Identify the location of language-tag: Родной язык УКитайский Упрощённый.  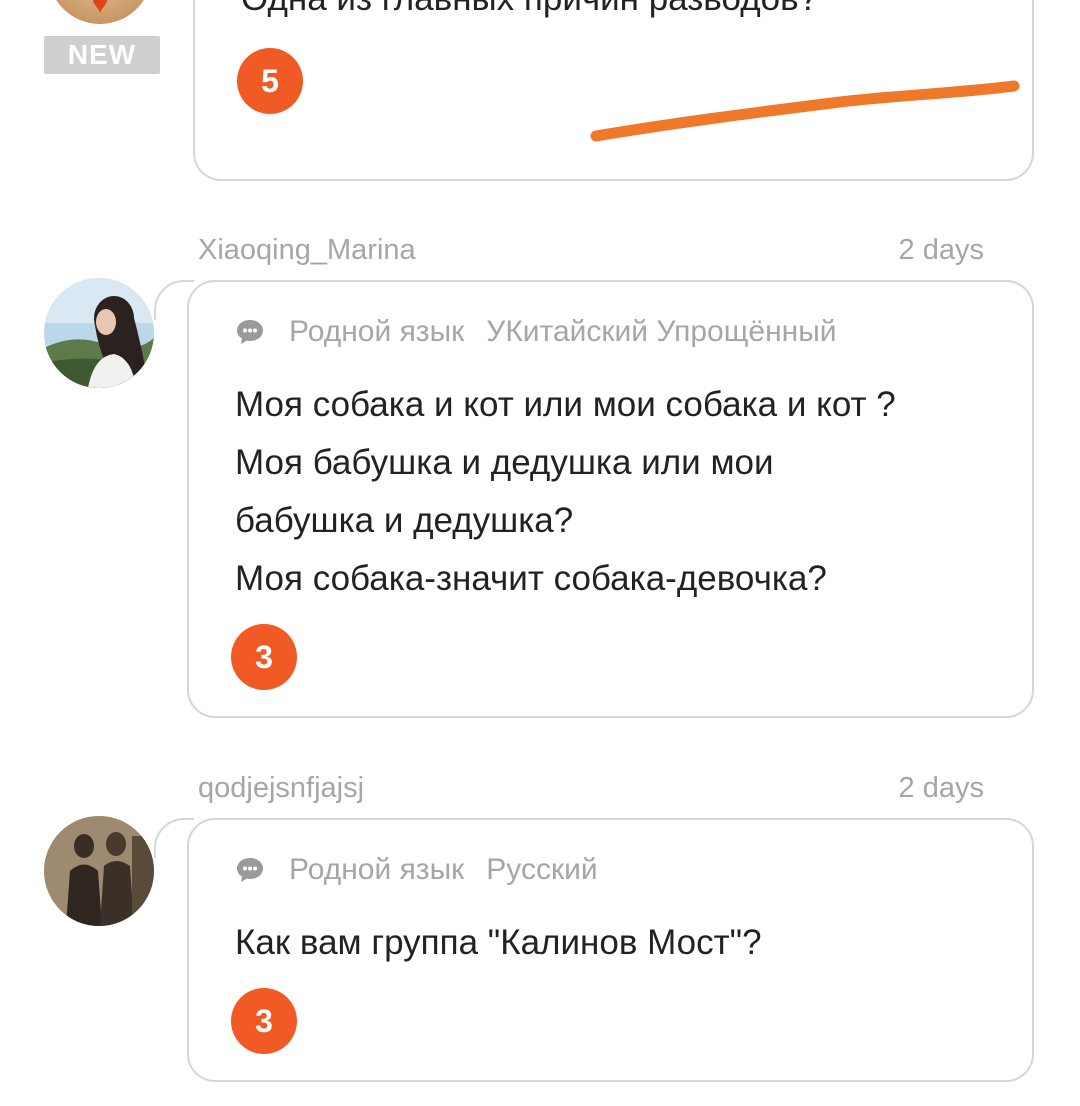
(536, 332).